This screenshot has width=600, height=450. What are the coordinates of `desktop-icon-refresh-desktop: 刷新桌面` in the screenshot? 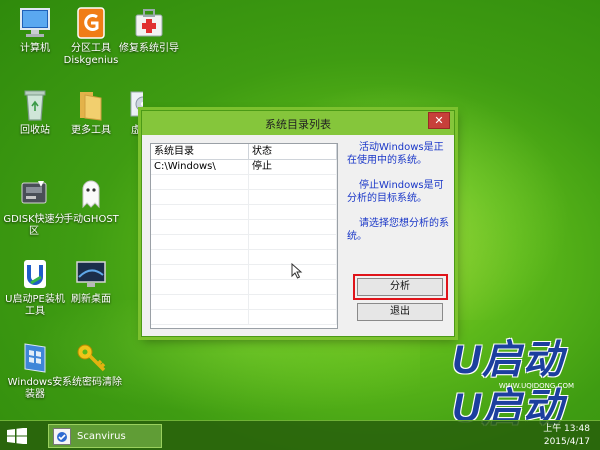 It's located at (91, 281).